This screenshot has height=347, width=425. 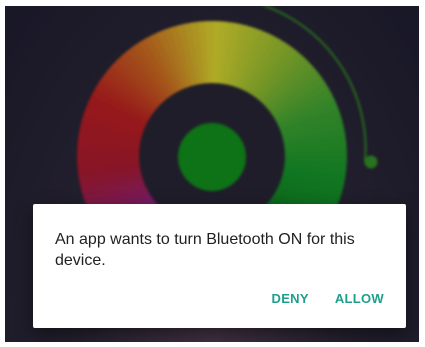 What do you see at coordinates (359, 298) in the screenshot?
I see `allow-button: ALLOW` at bounding box center [359, 298].